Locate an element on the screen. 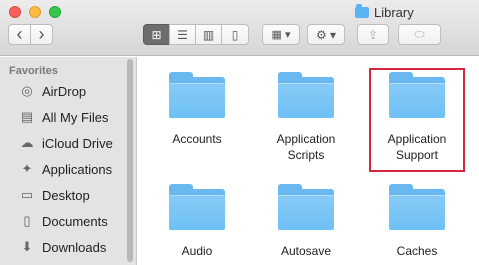 This screenshot has width=479, height=265. tag-button: ⬭ is located at coordinates (419, 34).